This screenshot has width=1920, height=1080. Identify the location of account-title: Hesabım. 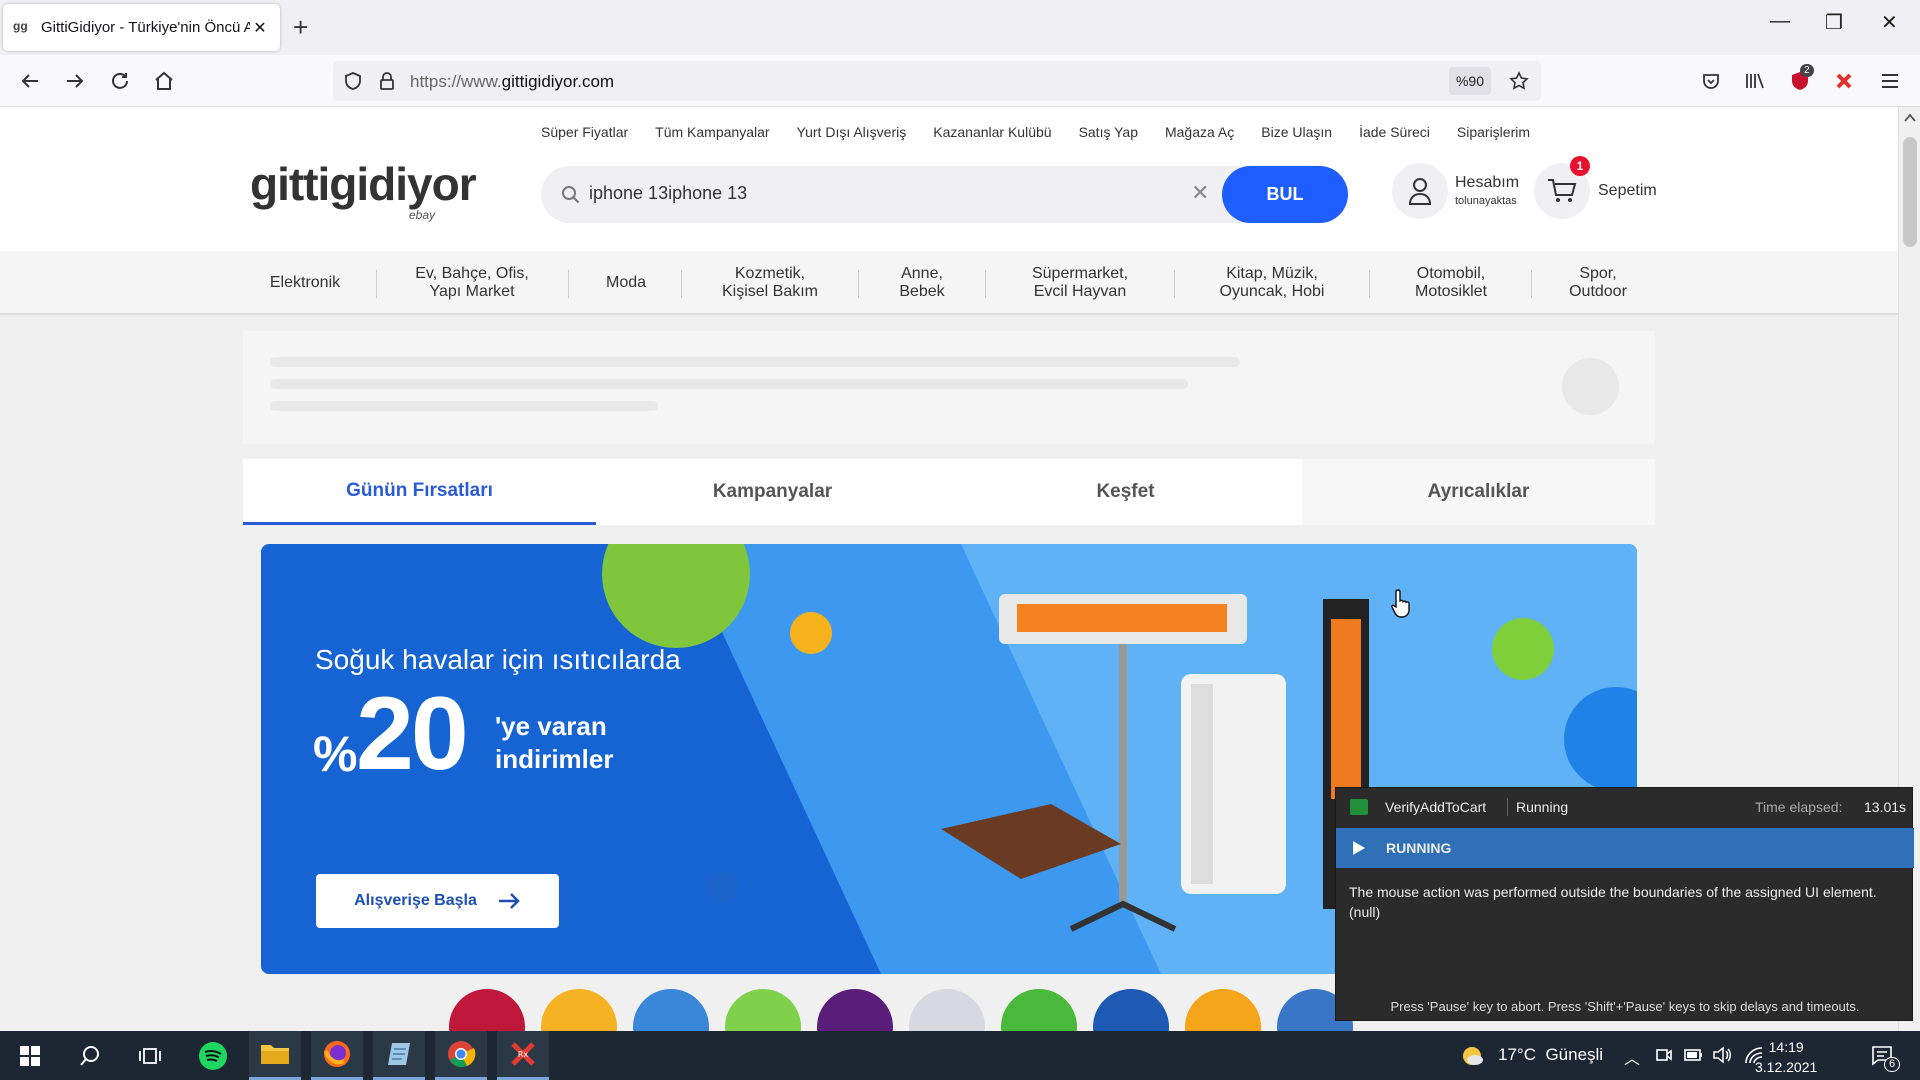
(1487, 183).